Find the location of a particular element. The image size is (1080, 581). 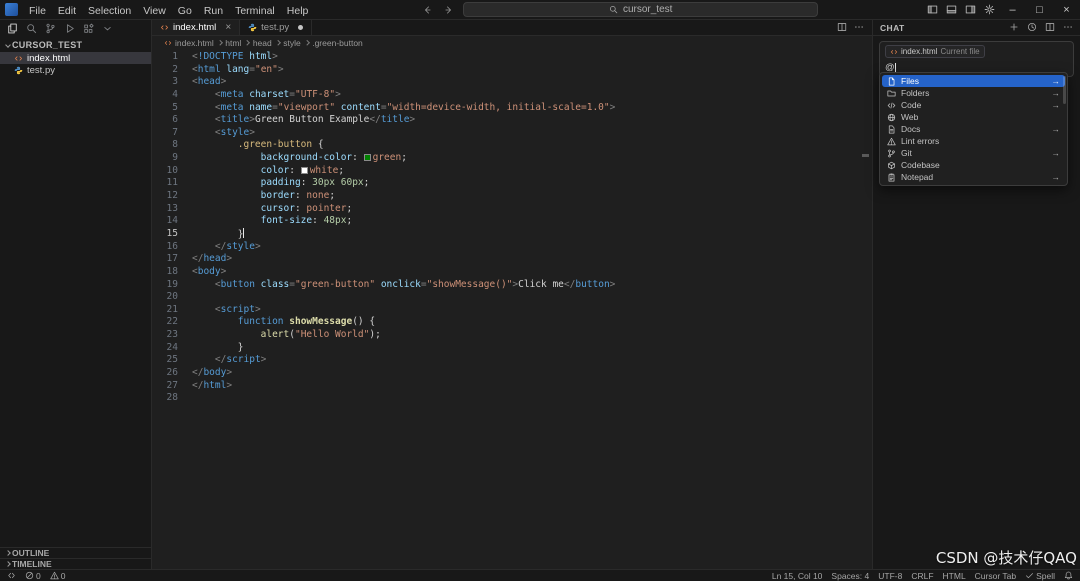

menu-go: Go is located at coordinates (185, 11).